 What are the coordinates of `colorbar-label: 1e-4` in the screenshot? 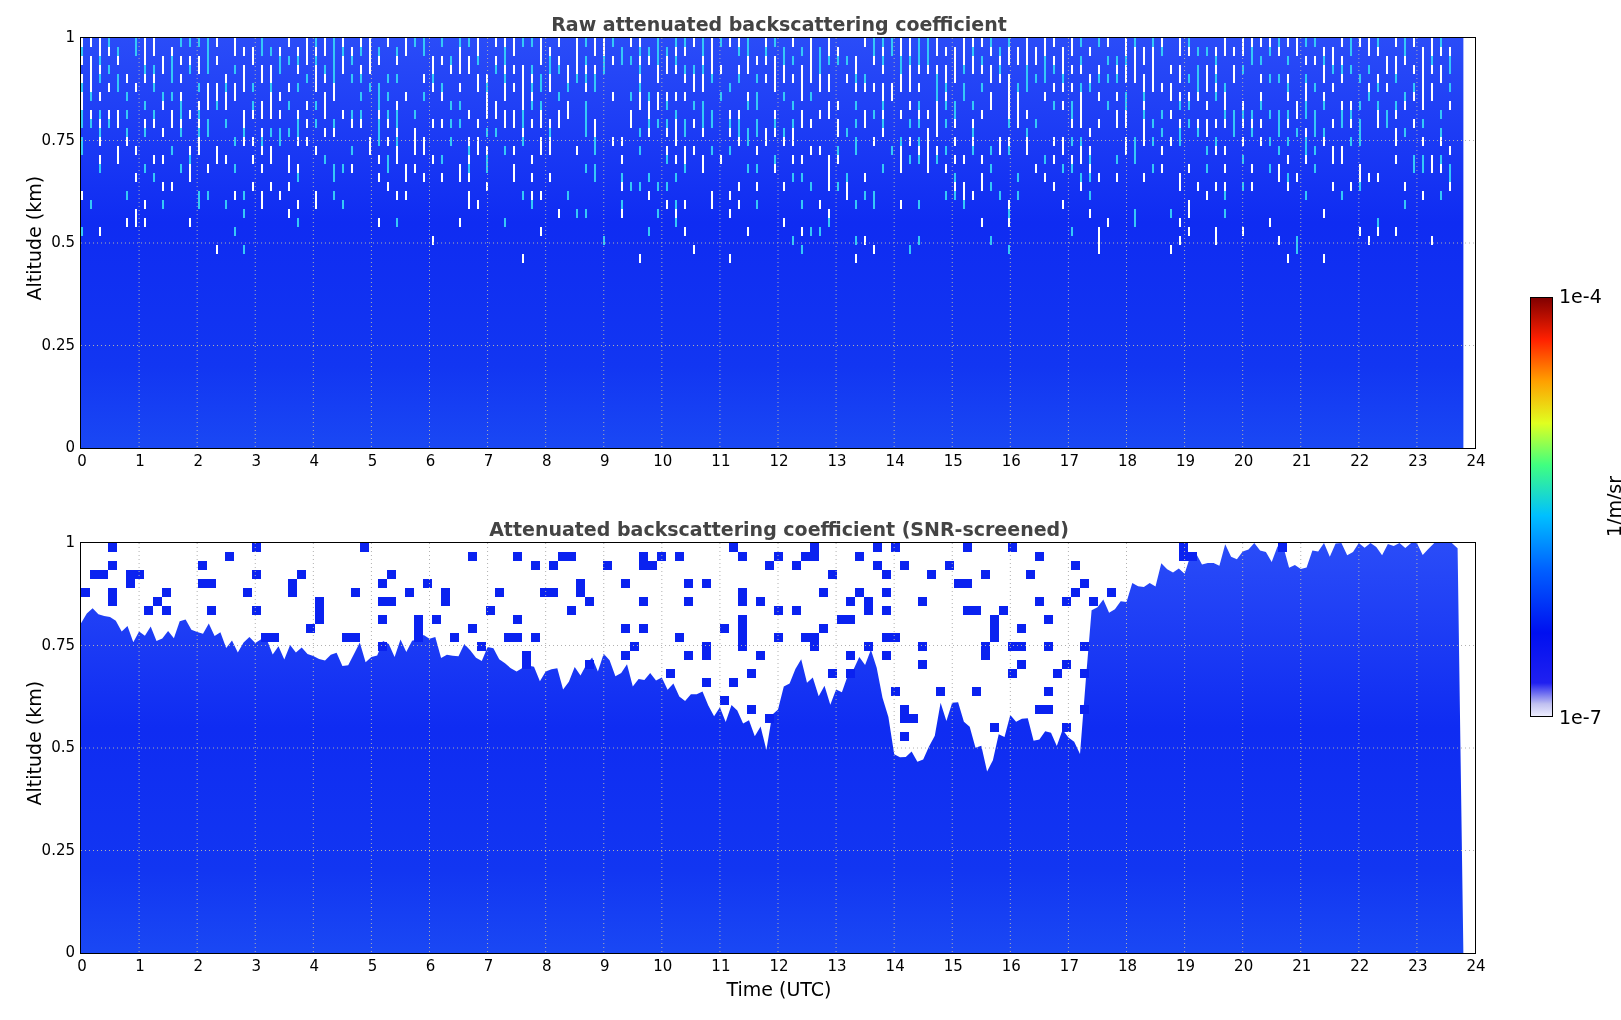 It's located at (1580, 296).